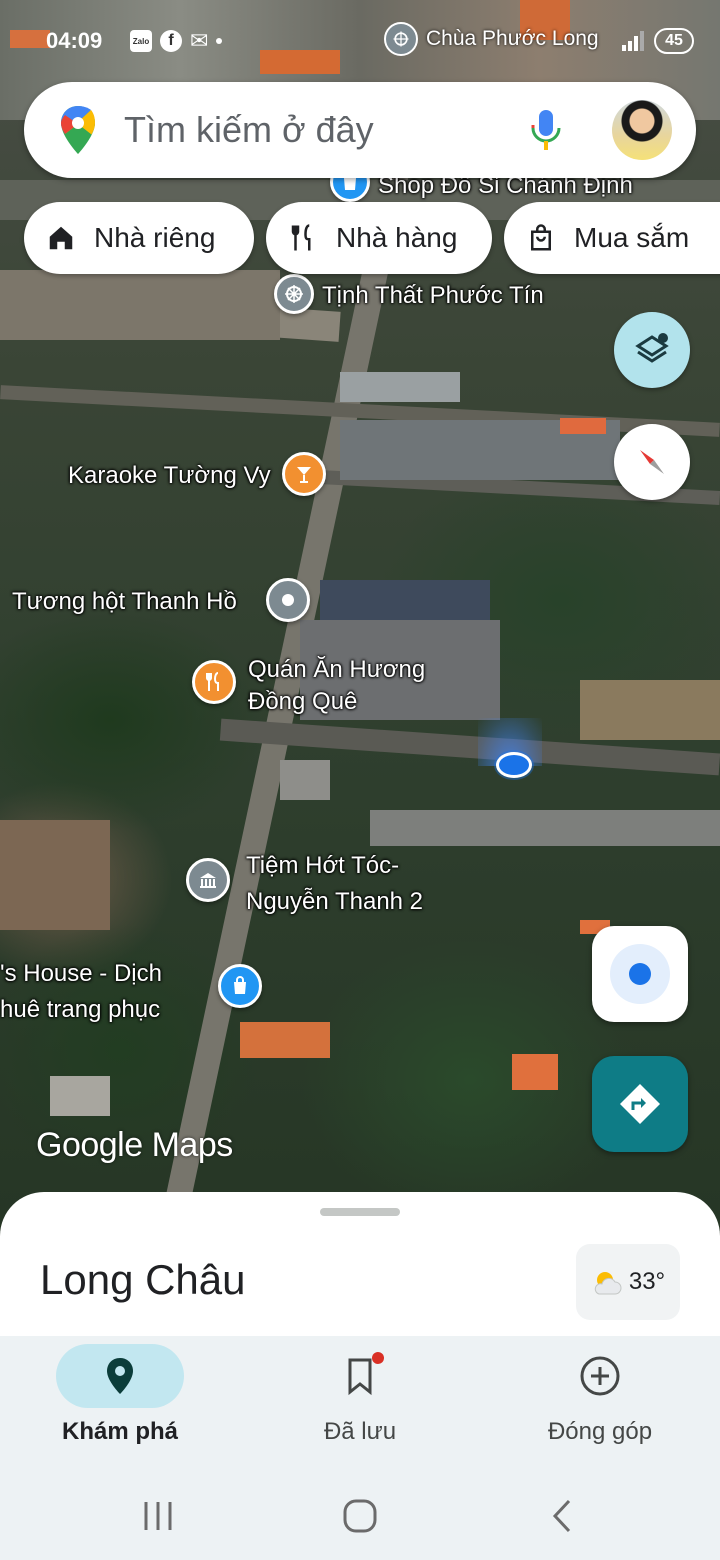 The height and width of the screenshot is (1560, 720). I want to click on poi-label: Karaoke Tường Vy, so click(169, 476).